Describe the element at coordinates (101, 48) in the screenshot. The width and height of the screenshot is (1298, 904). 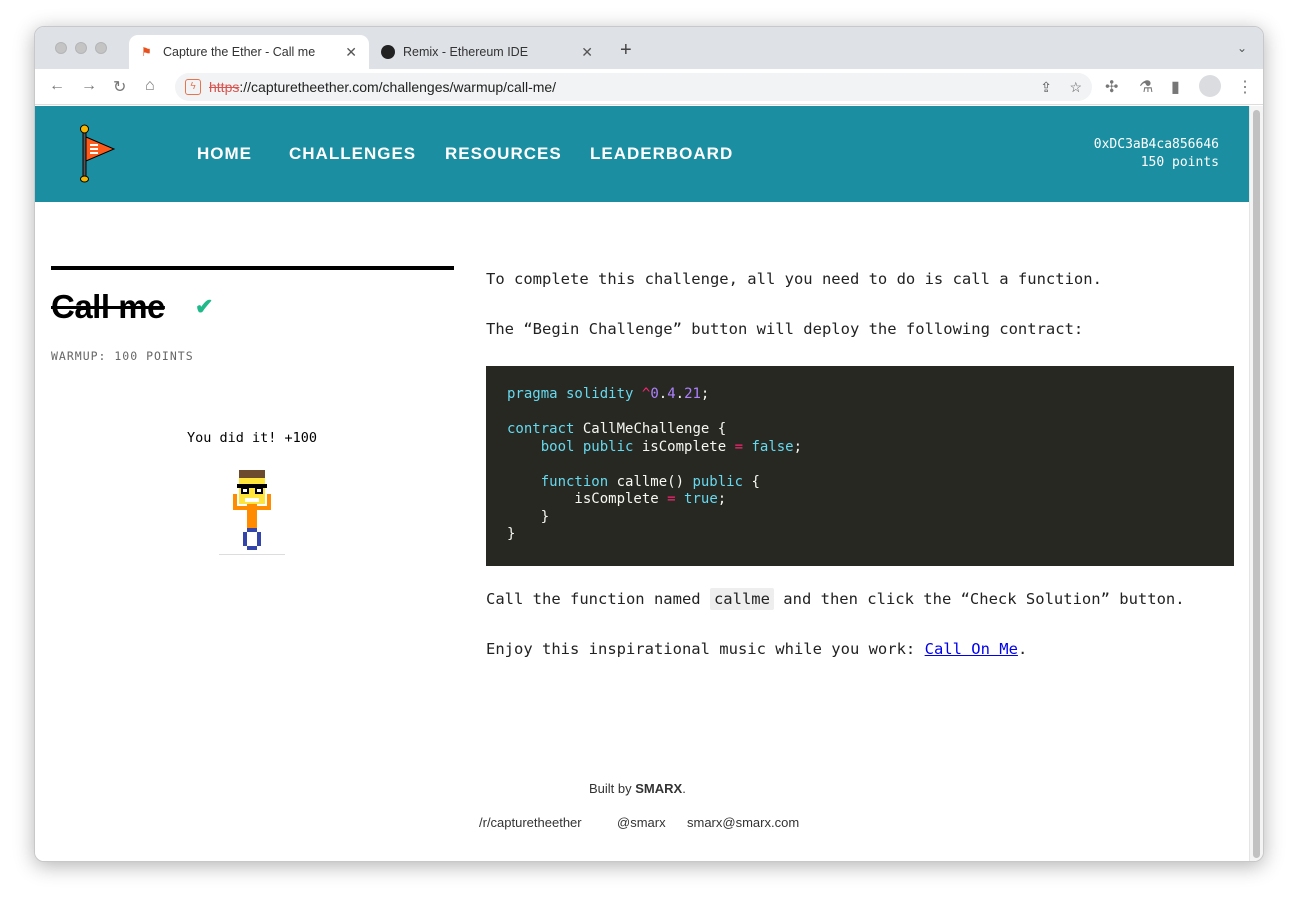
I see `maximize-window-button` at that location.